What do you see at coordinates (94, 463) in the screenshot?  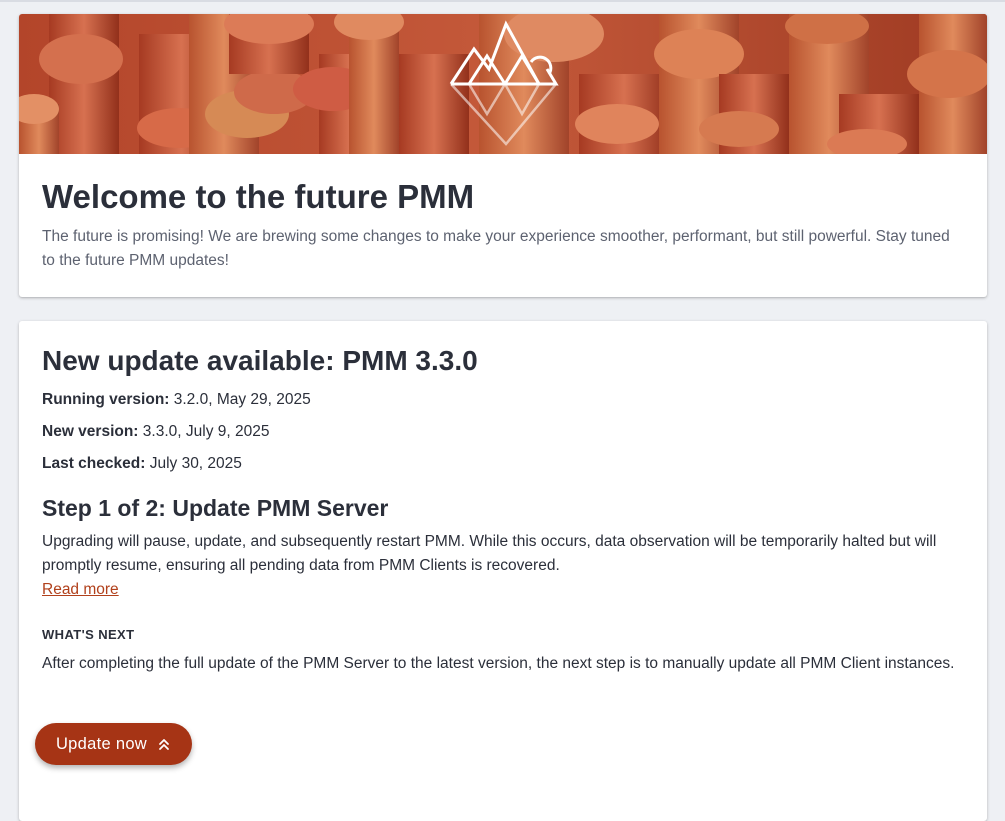 I see `last-checked-label: Last checked:` at bounding box center [94, 463].